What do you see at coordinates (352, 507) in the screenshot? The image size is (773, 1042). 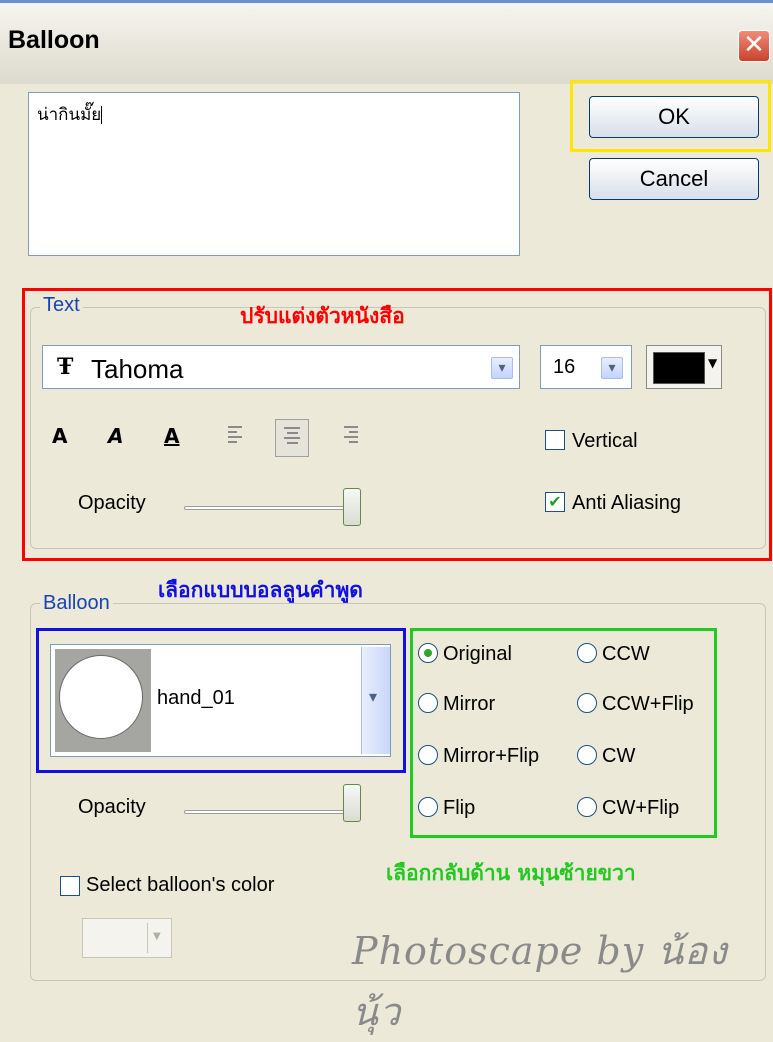 I see `text-opacity-thumb` at bounding box center [352, 507].